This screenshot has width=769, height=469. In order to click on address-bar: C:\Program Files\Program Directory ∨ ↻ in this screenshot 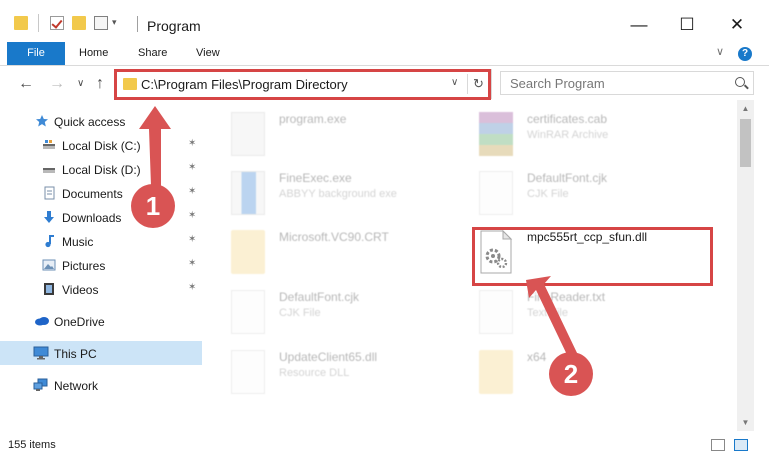, I will do `click(303, 84)`.